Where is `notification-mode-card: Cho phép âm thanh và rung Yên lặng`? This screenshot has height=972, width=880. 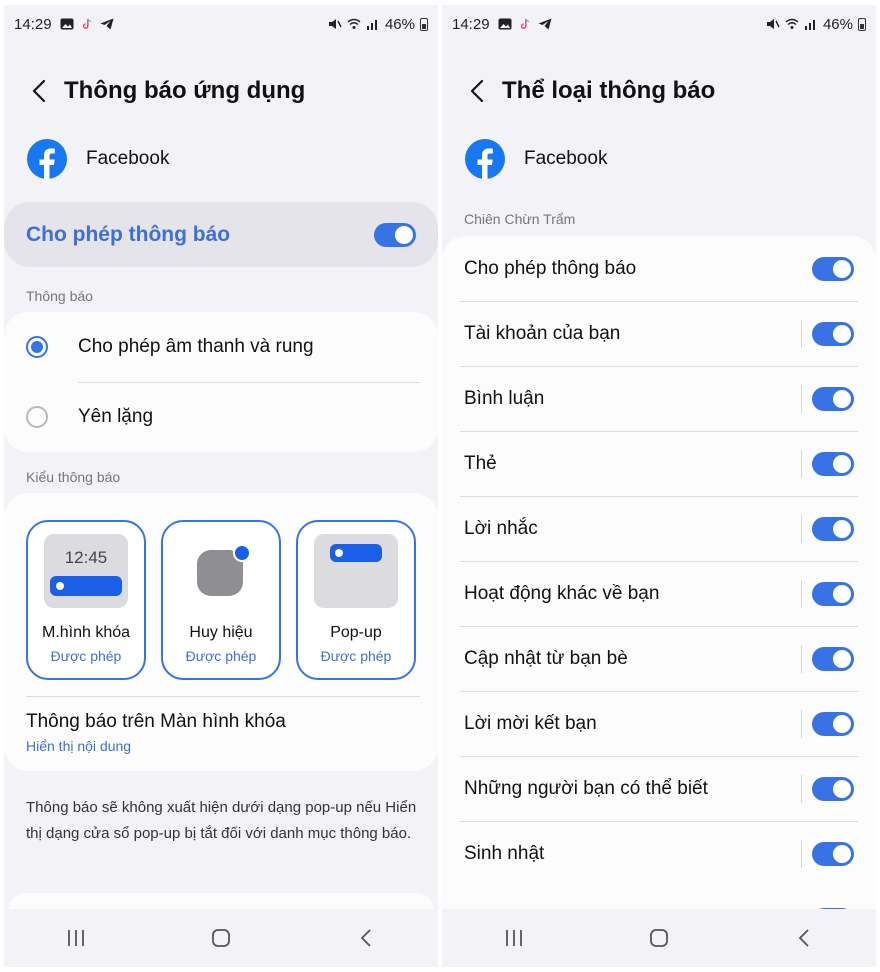
notification-mode-card: Cho phép âm thanh và rung Yên lặng is located at coordinates (221, 382).